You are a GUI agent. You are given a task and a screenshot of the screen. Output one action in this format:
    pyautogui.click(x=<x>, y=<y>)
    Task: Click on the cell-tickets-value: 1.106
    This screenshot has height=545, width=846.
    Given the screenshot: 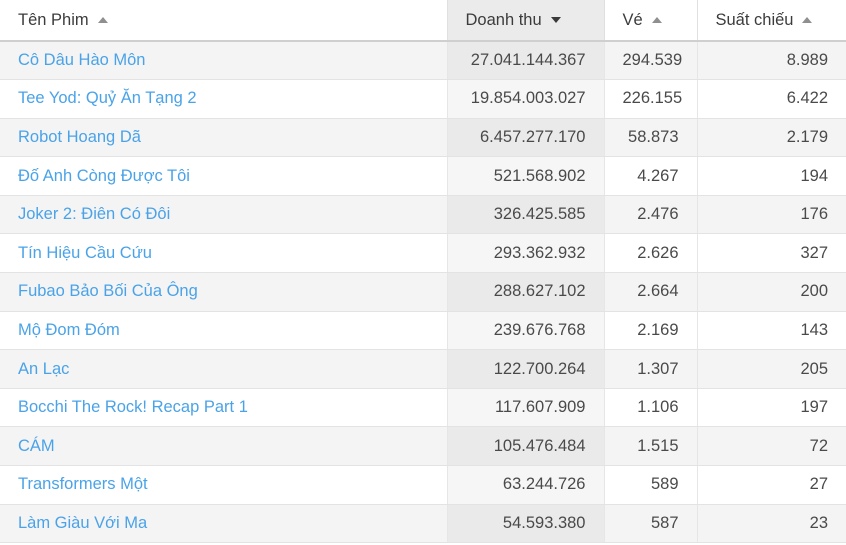 What is the action you would take?
    pyautogui.click(x=651, y=408)
    